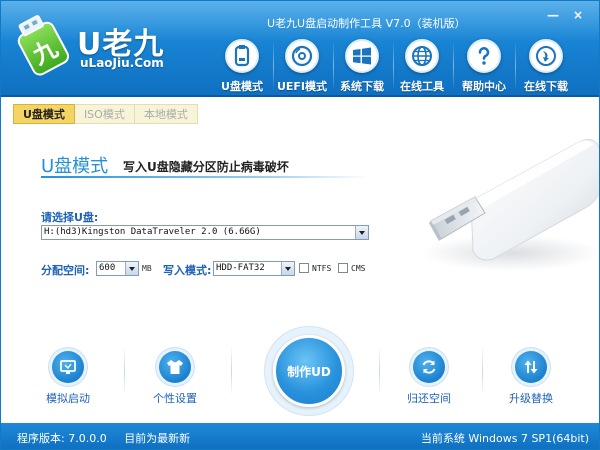 The width and height of the screenshot is (600, 450). What do you see at coordinates (206, 167) in the screenshot?
I see `section-subtitle: 写入U盘隐藏分区防止病毒破坏` at bounding box center [206, 167].